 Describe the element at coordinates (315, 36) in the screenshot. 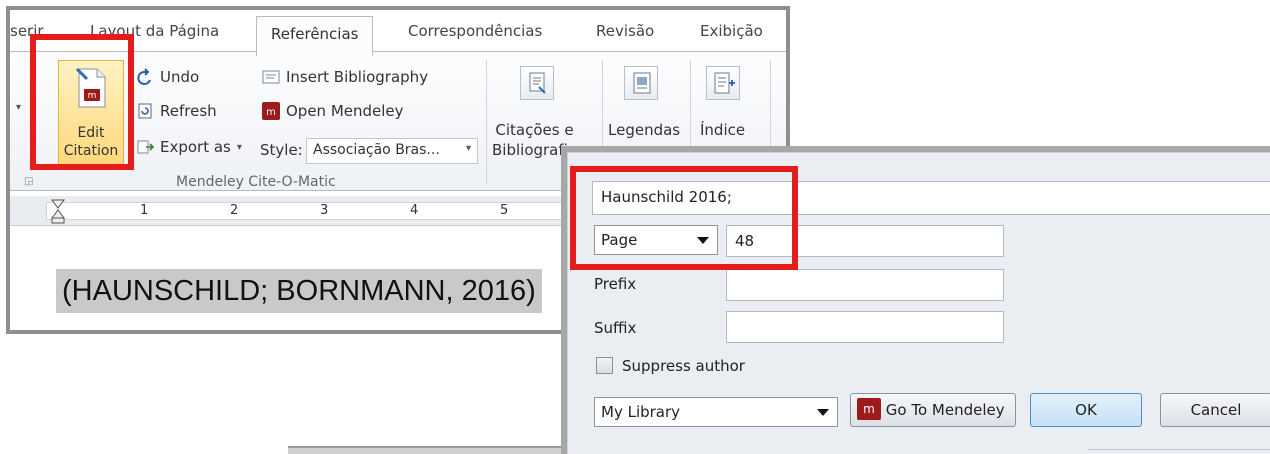

I see `tab-referencias: Referências` at that location.